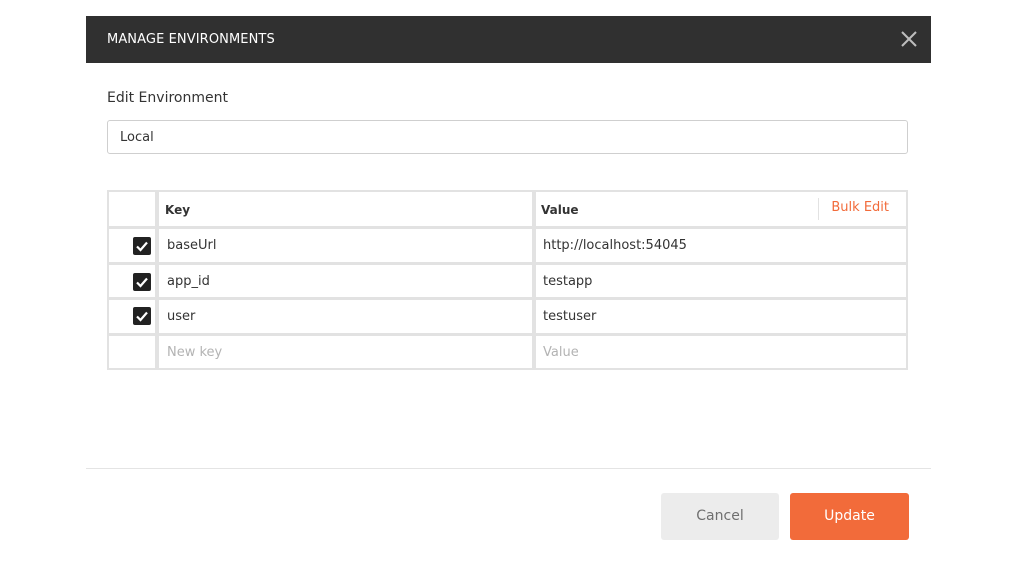 Image resolution: width=1024 pixels, height=576 pixels. Describe the element at coordinates (345, 209) in the screenshot. I see `header-key-cell: Key` at that location.